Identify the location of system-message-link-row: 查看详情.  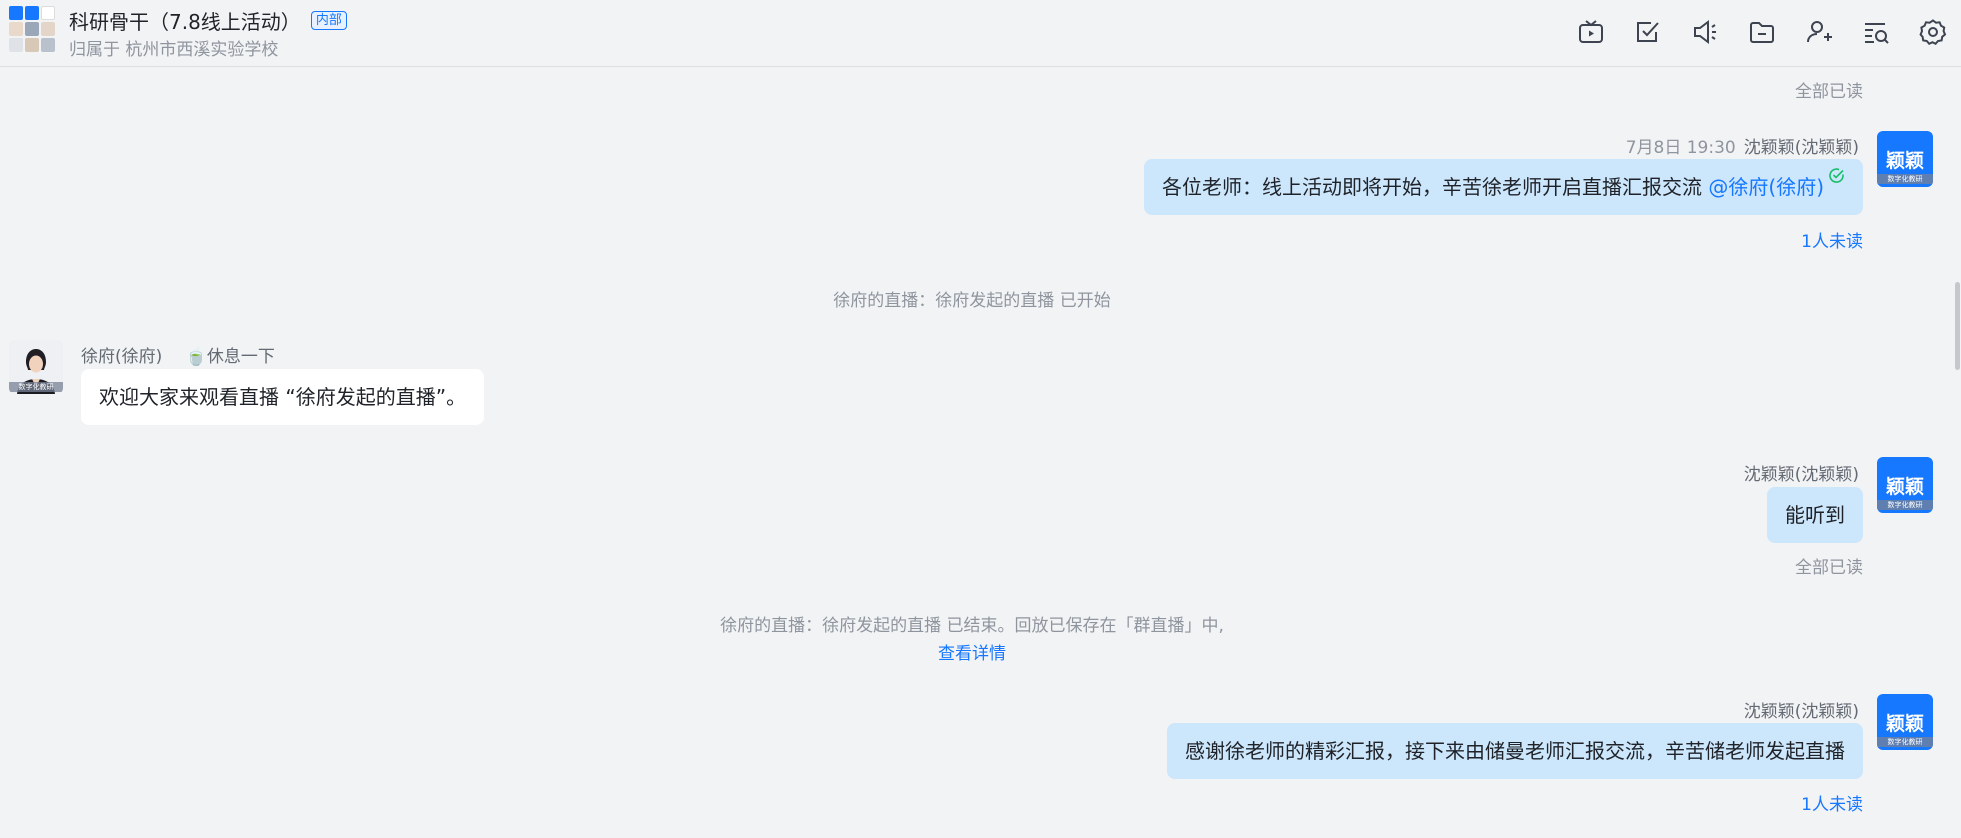
(972, 651).